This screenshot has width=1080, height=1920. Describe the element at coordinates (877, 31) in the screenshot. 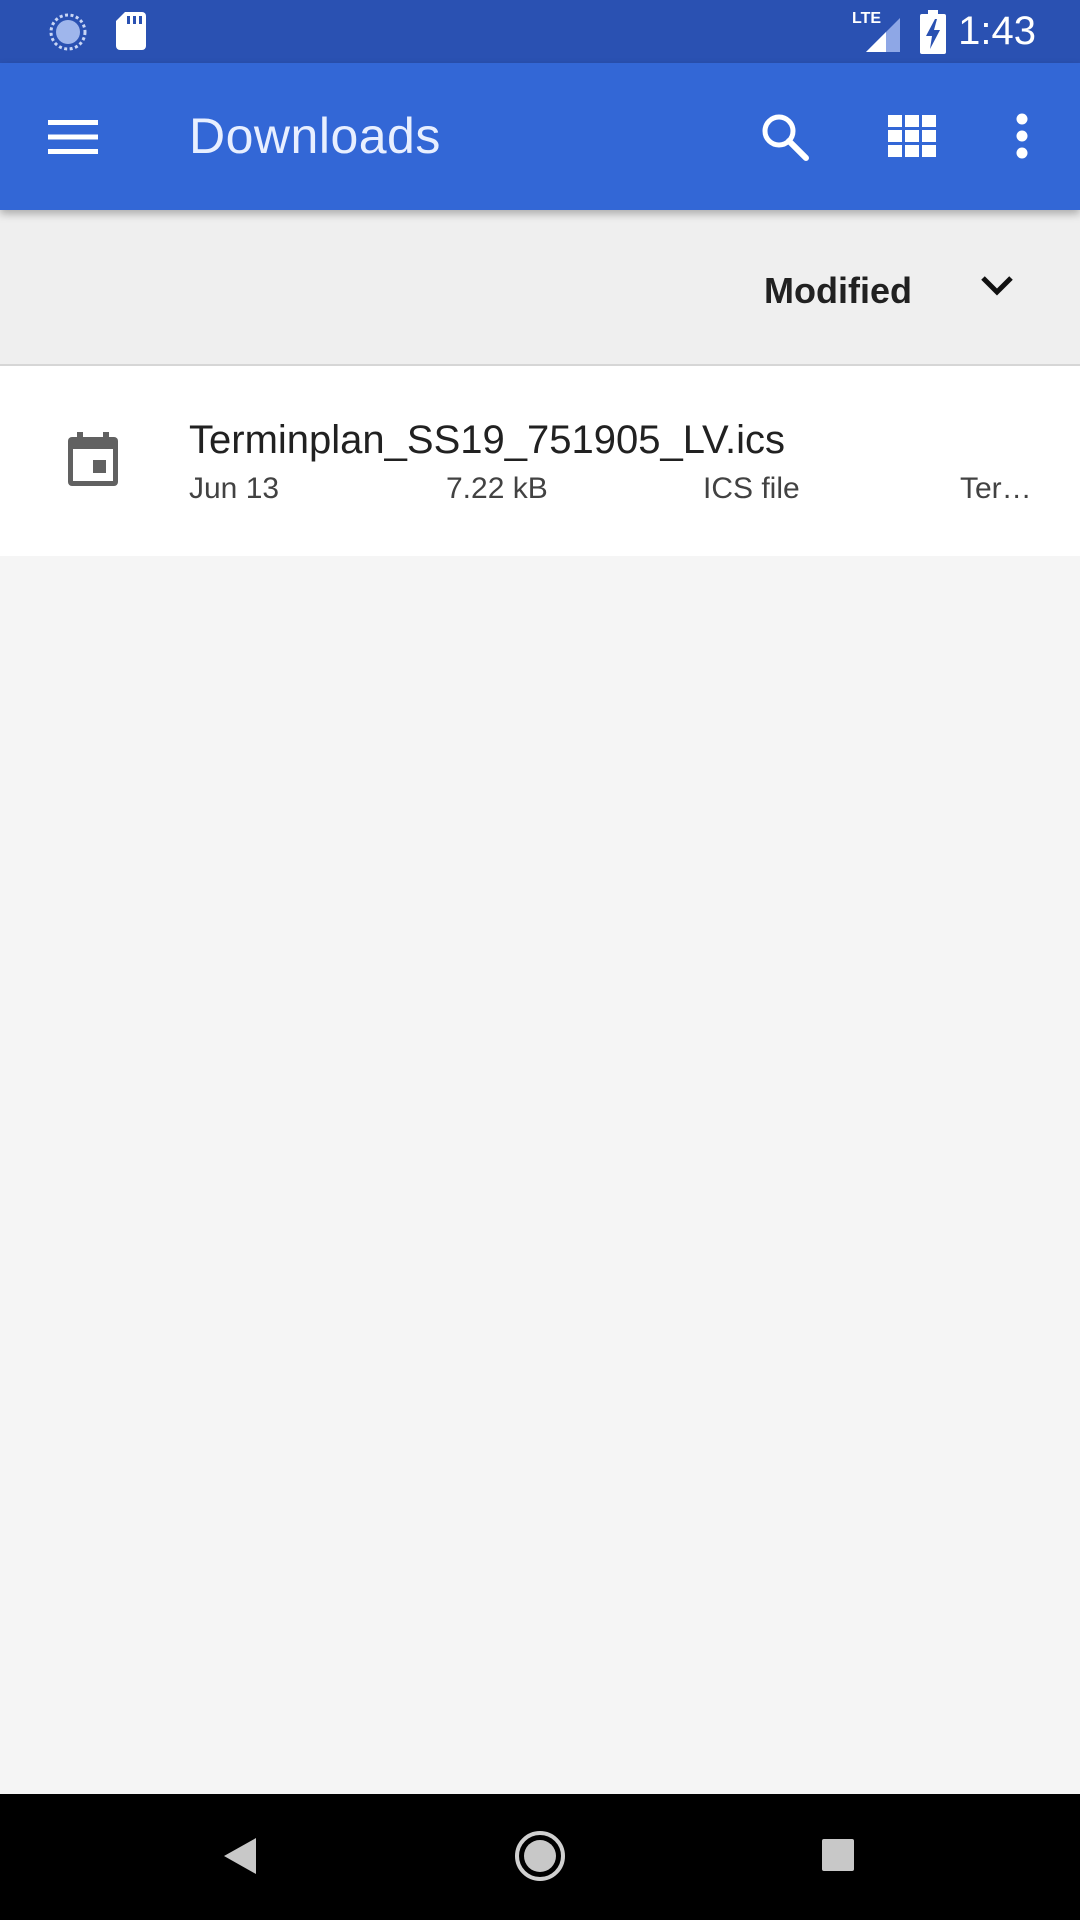

I see `lte-signal-icon: LTE` at that location.